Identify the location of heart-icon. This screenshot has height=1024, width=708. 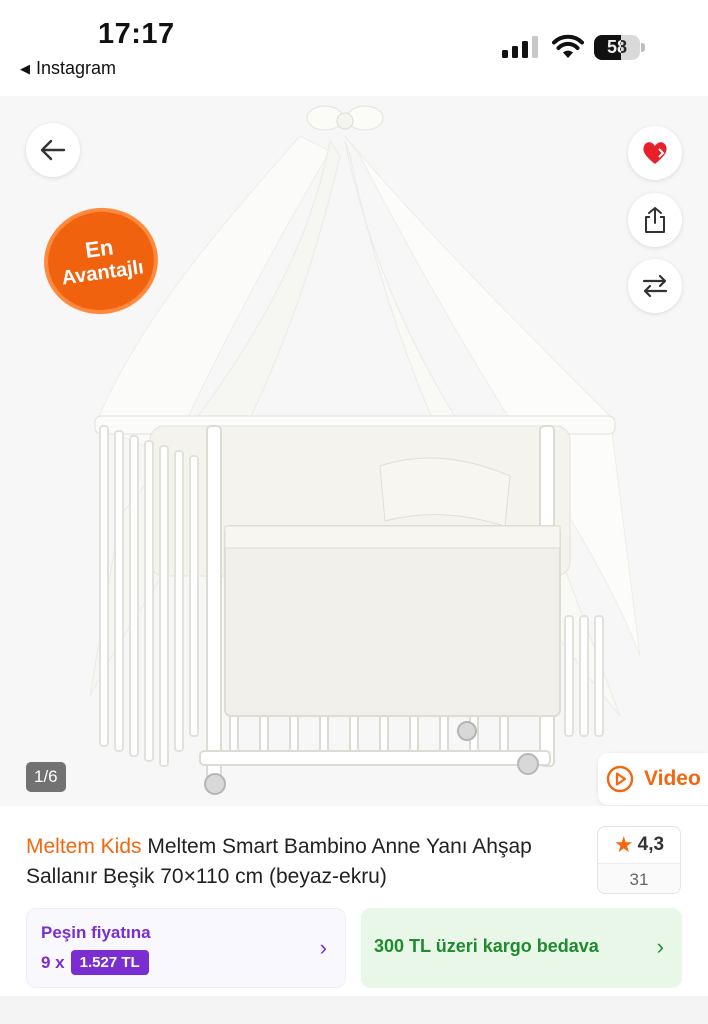
(655, 153).